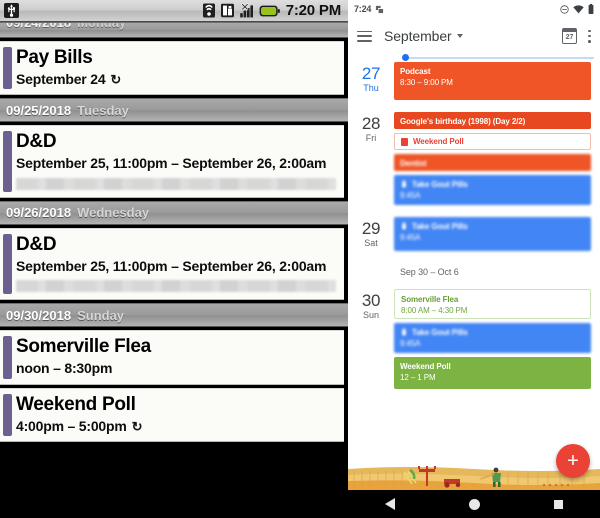 The height and width of the screenshot is (518, 600). I want to click on day-header-dow: Sunday, so click(101, 315).